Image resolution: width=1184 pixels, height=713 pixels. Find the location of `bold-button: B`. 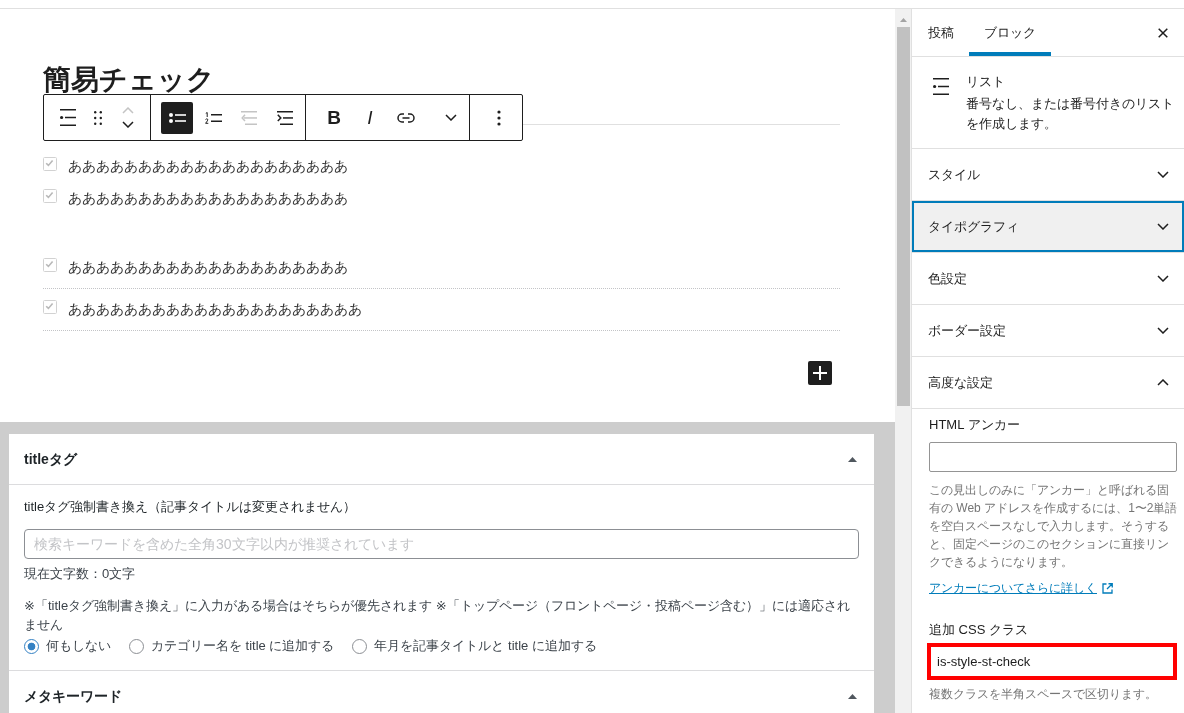

bold-button: B is located at coordinates (334, 117).